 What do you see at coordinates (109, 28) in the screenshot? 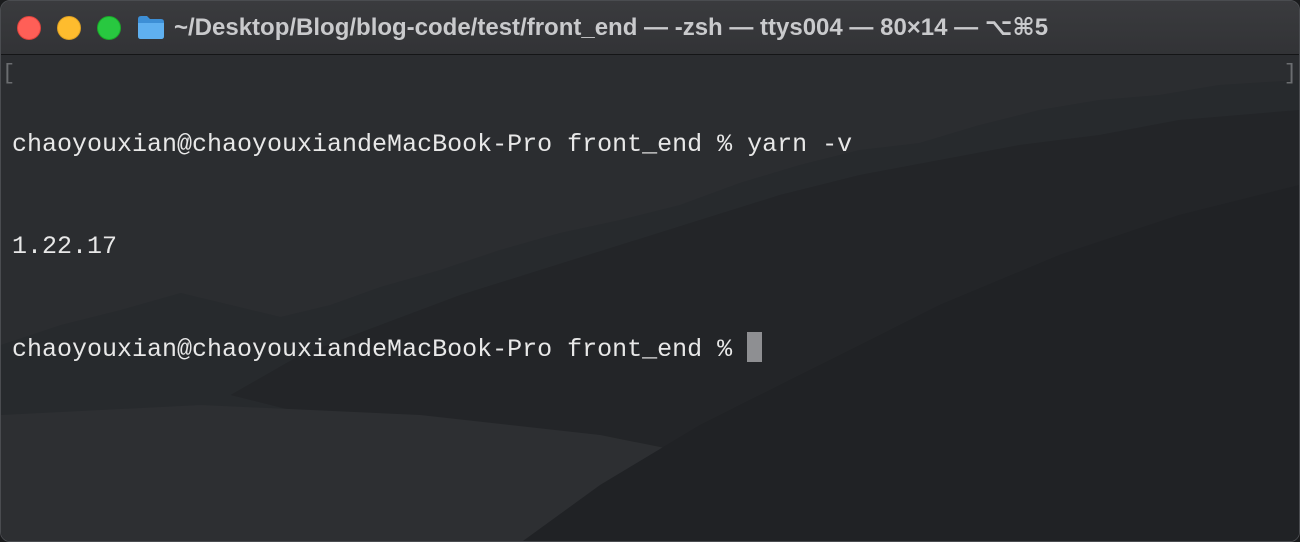
I see `zoom-button` at bounding box center [109, 28].